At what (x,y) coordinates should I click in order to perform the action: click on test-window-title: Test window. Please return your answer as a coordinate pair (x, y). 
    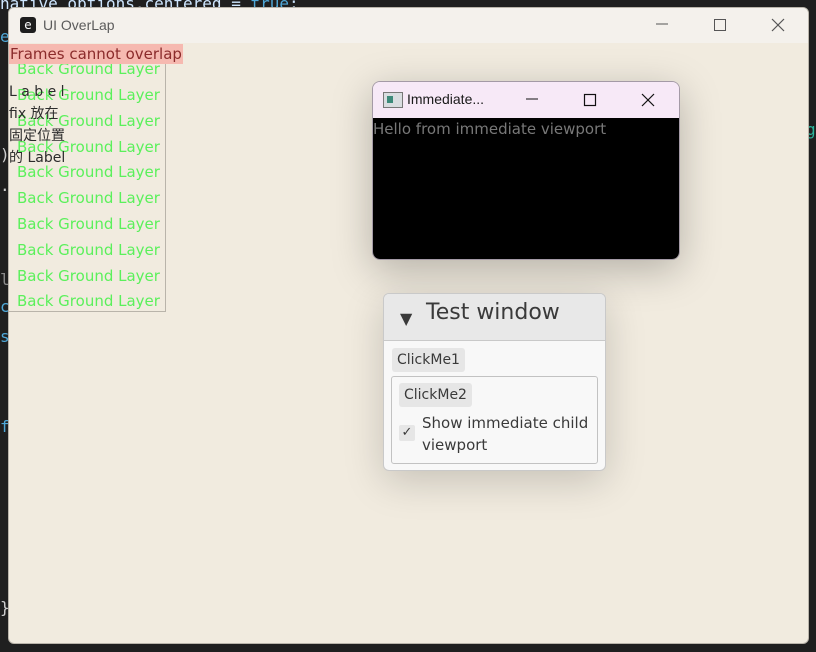
    Looking at the image, I should click on (493, 312).